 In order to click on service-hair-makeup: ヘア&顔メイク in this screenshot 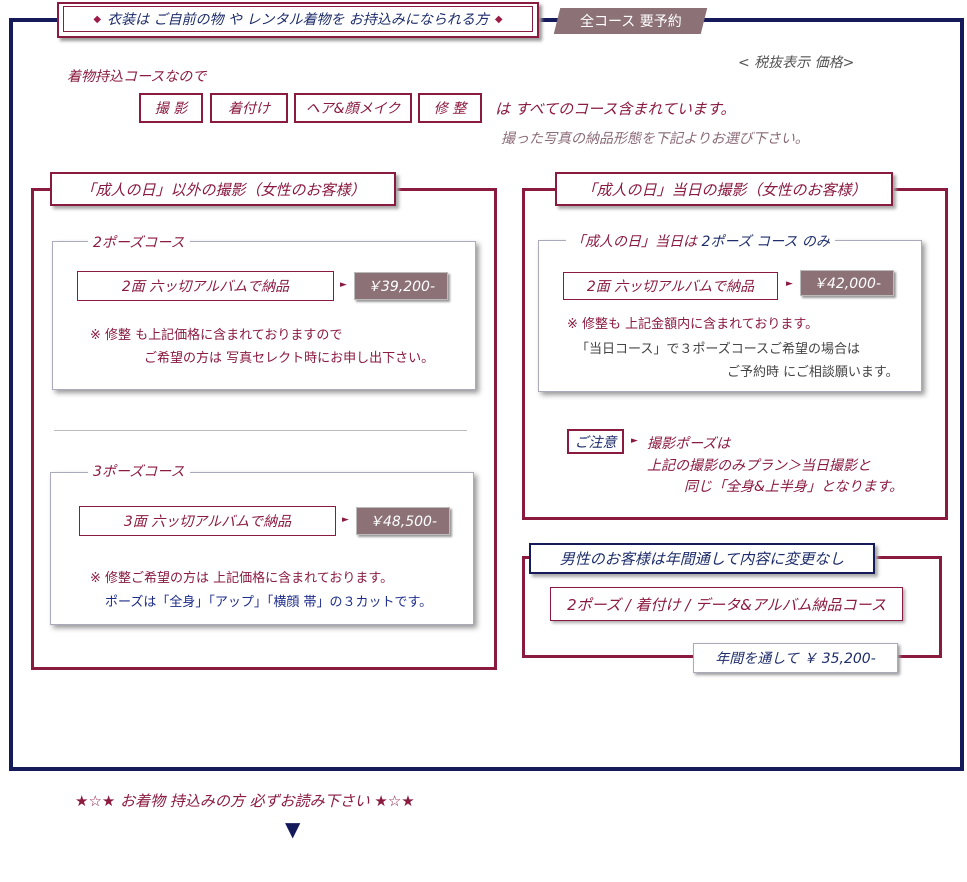, I will do `click(353, 108)`.